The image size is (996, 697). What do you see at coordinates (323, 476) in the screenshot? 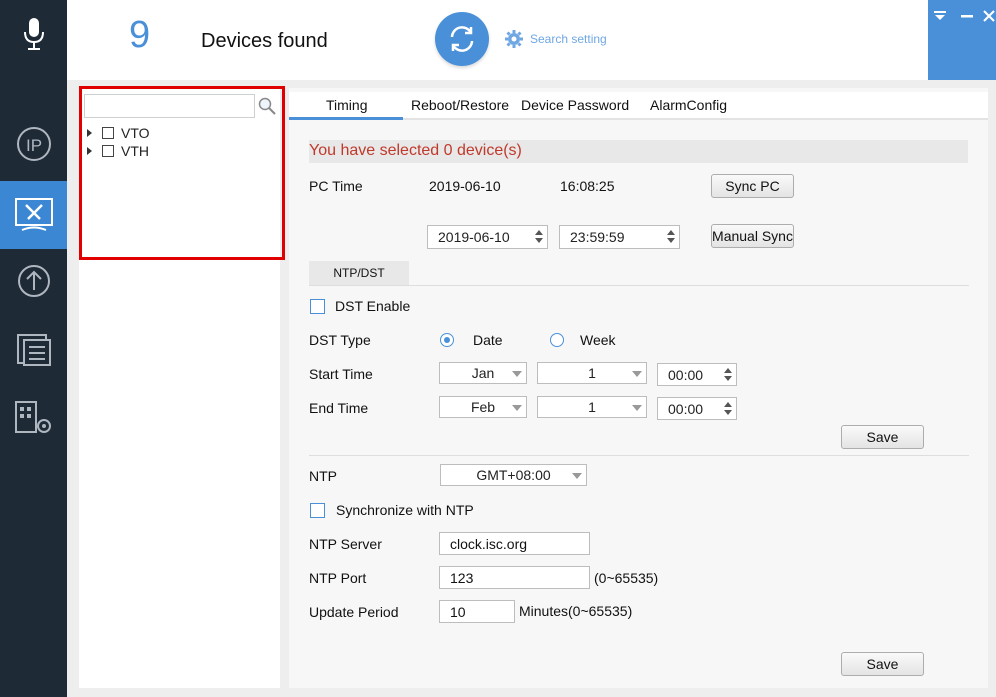
I see `ntp-label: NTP` at bounding box center [323, 476].